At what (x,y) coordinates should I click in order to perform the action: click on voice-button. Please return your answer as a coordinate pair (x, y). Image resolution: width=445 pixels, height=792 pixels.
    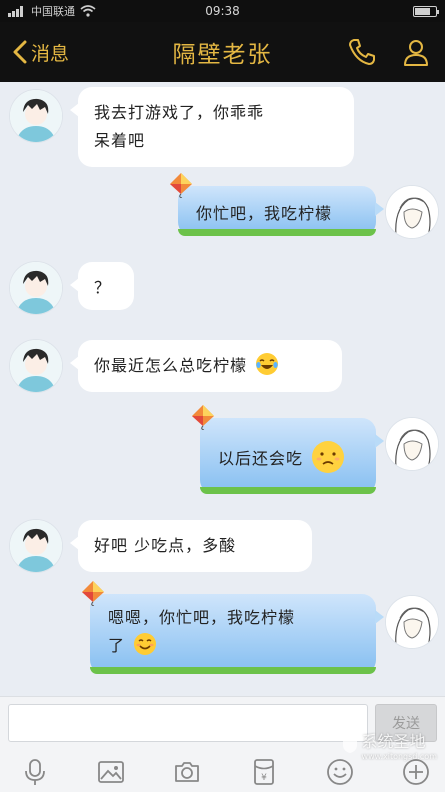
    Looking at the image, I should click on (35, 772).